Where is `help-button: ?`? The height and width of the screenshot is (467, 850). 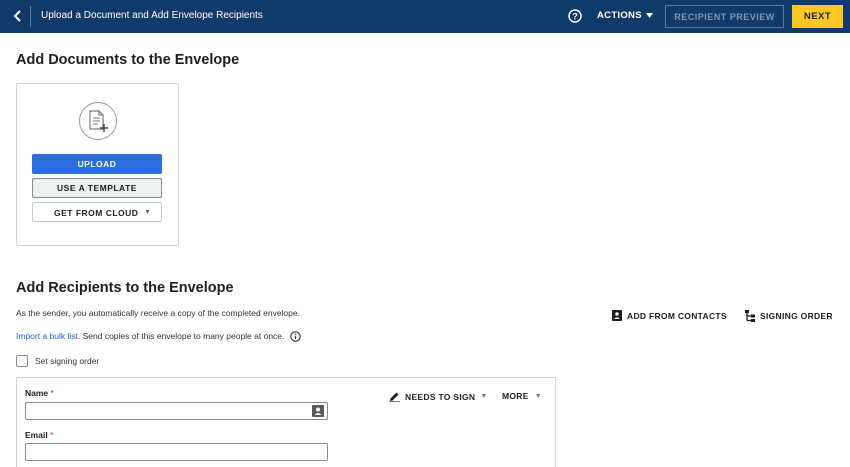 help-button: ? is located at coordinates (575, 16).